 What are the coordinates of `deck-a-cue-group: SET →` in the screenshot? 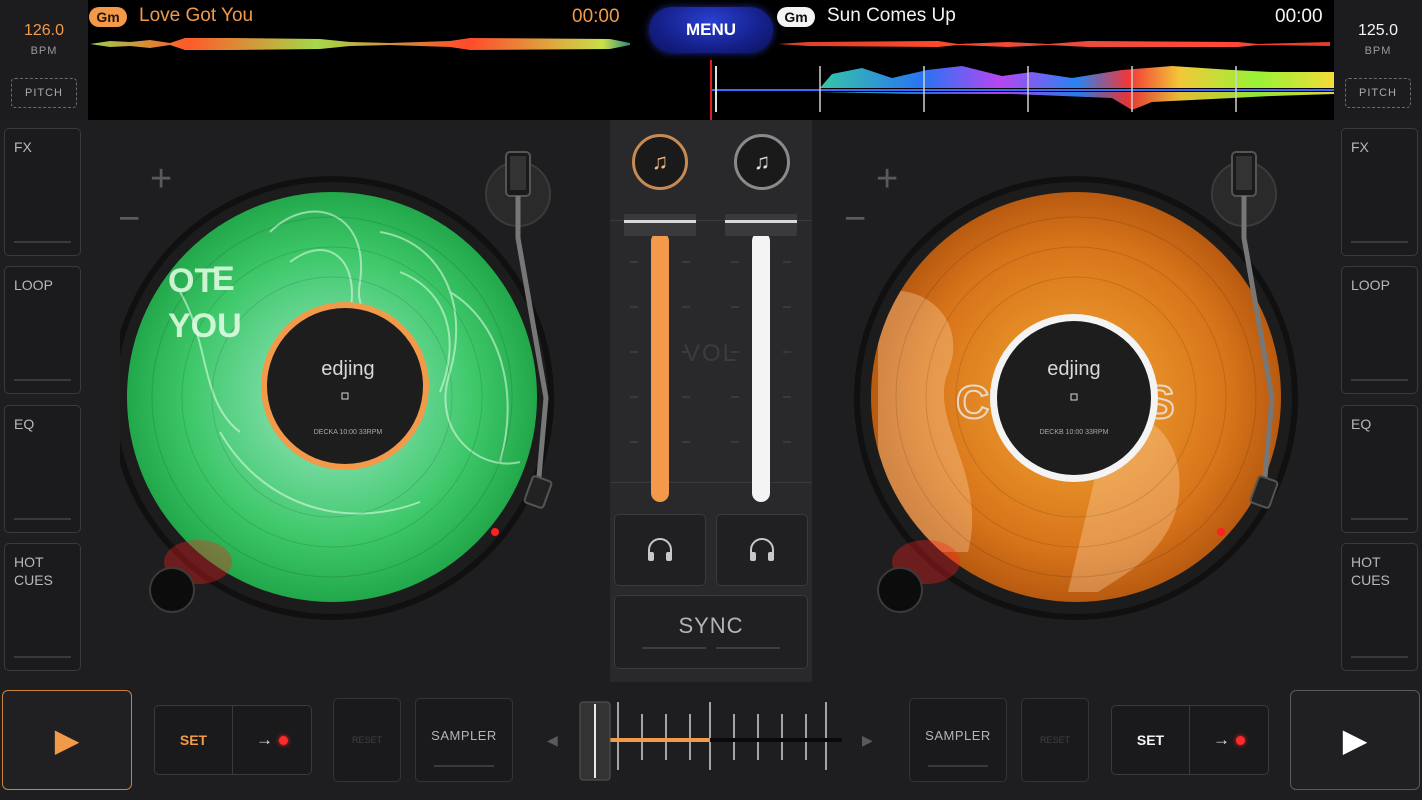 It's located at (233, 740).